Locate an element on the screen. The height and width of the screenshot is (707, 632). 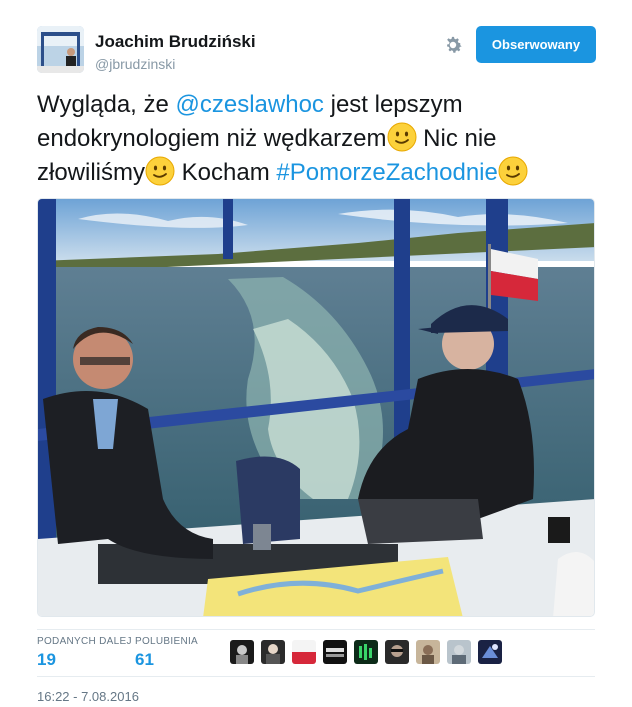
author-name: Joachim Brudziński is located at coordinates (175, 42).